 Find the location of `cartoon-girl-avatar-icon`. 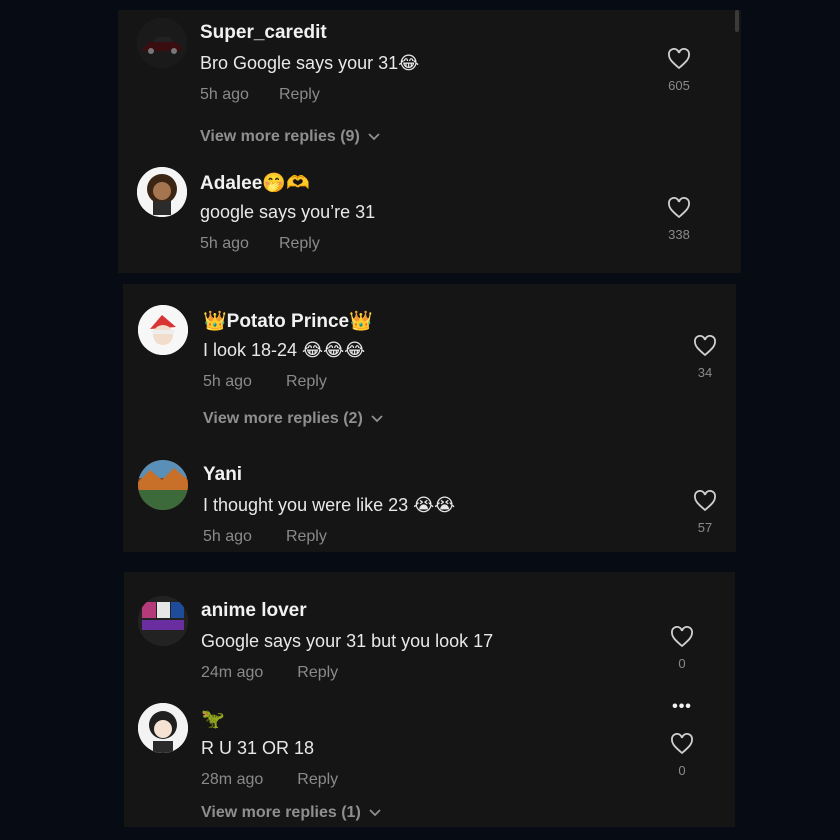

cartoon-girl-avatar-icon is located at coordinates (162, 192).